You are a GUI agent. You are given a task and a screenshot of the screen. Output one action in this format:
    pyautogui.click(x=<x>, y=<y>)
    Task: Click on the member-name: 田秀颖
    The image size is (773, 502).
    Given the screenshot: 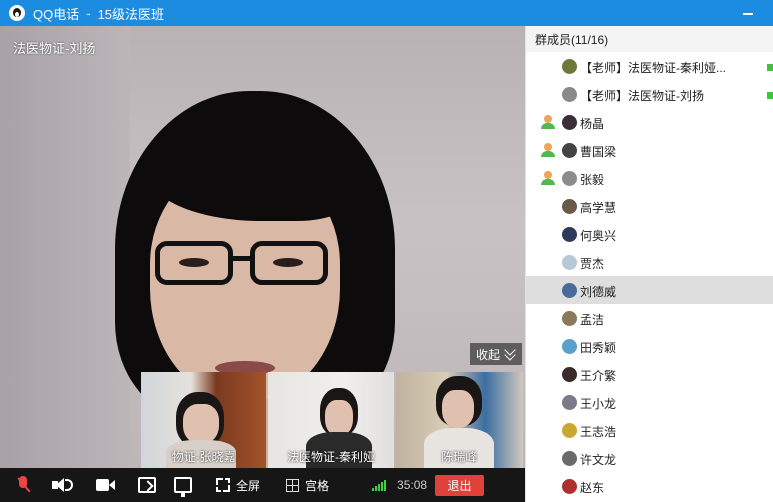 What is the action you would take?
    pyautogui.click(x=598, y=348)
    